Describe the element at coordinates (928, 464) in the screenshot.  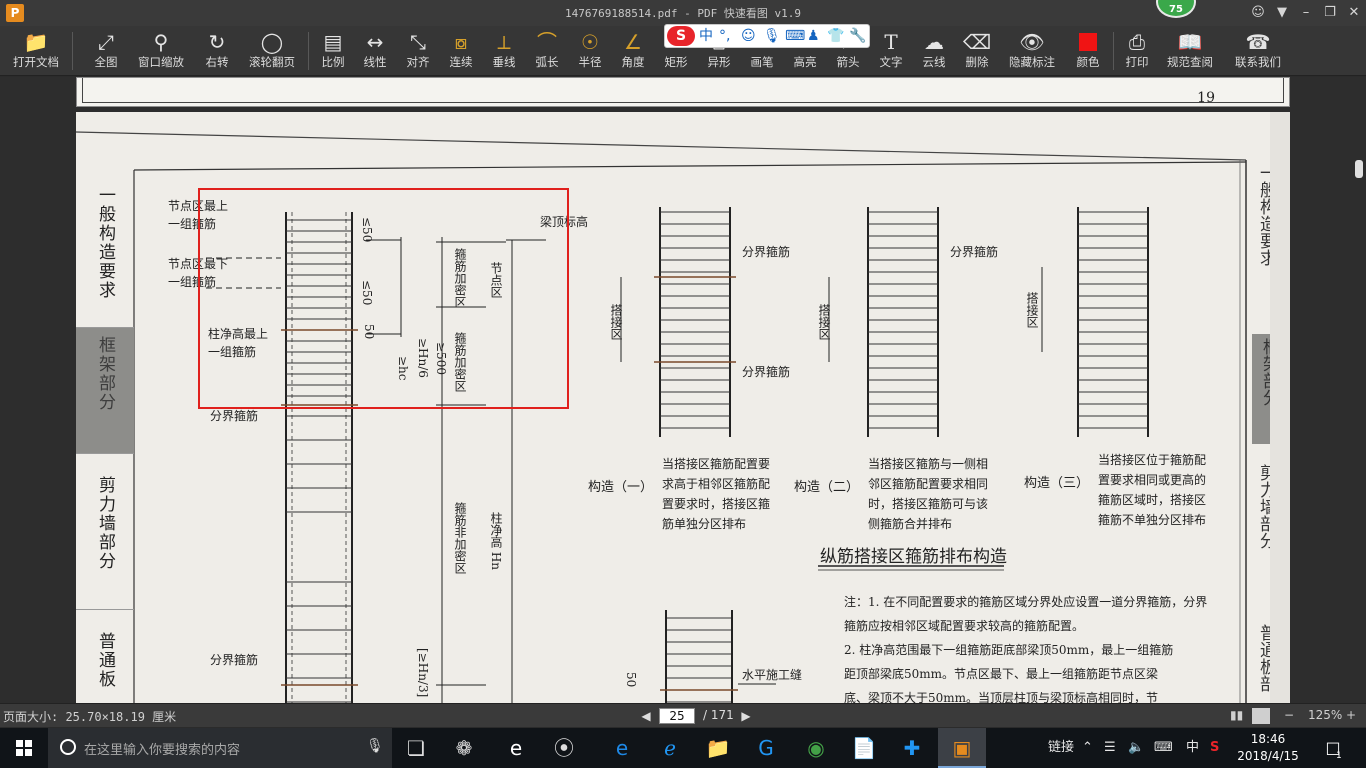
I see `construction-2-desc-line-1: 当搭接区箍筋与一侧相` at that location.